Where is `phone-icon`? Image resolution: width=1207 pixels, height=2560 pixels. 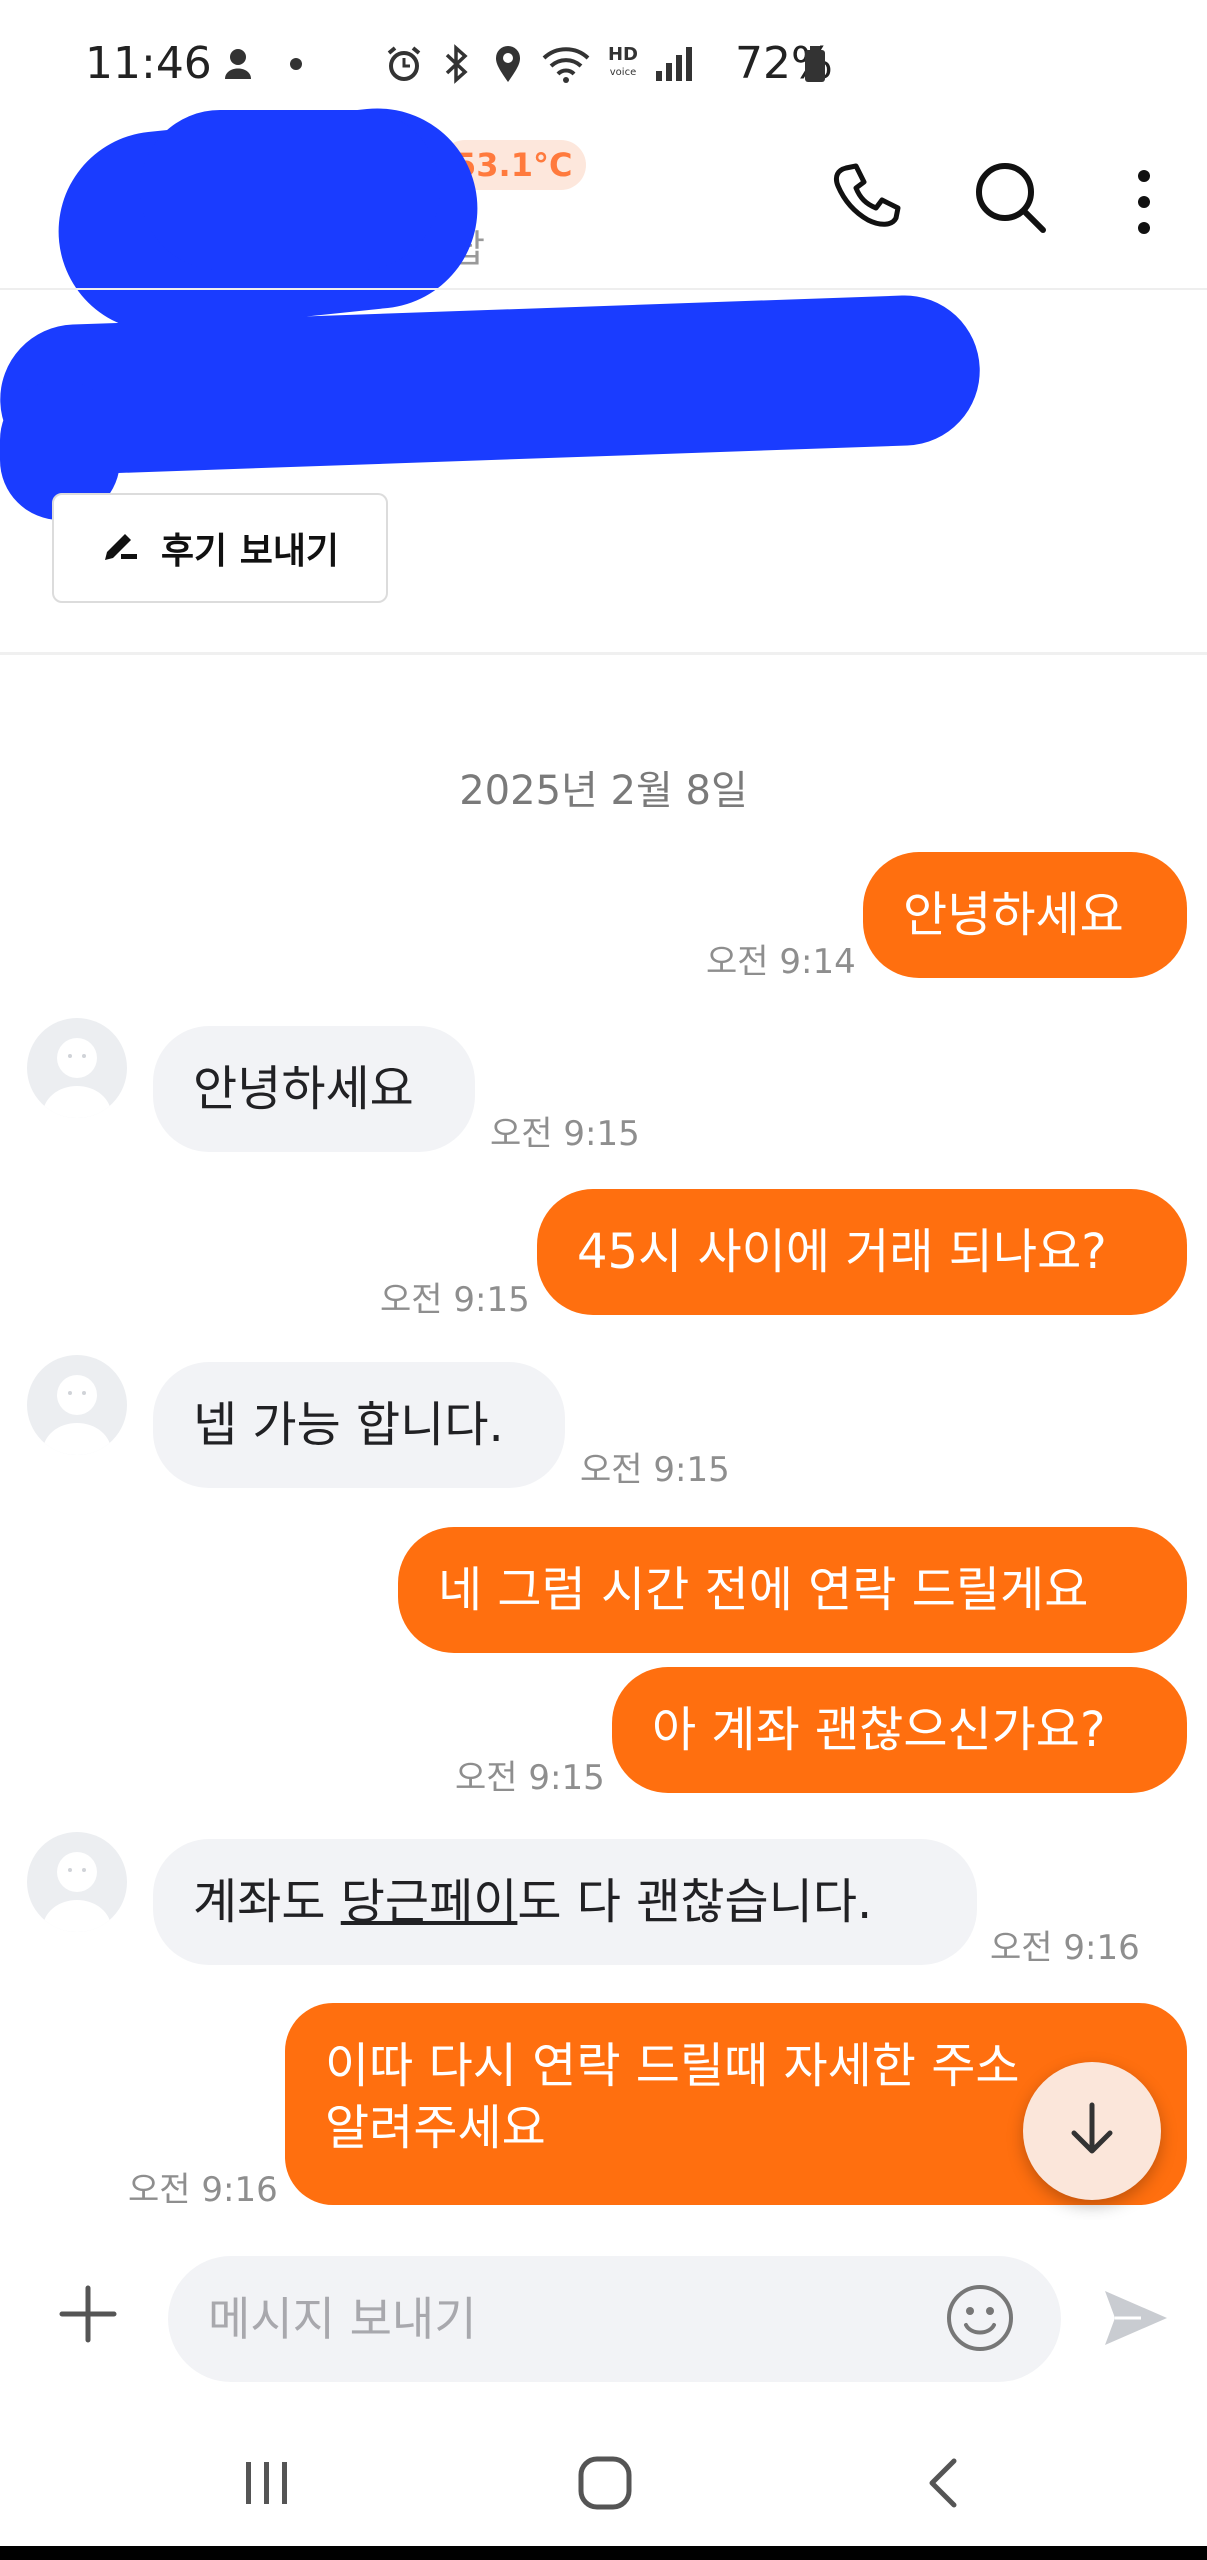
phone-icon is located at coordinates (866, 196).